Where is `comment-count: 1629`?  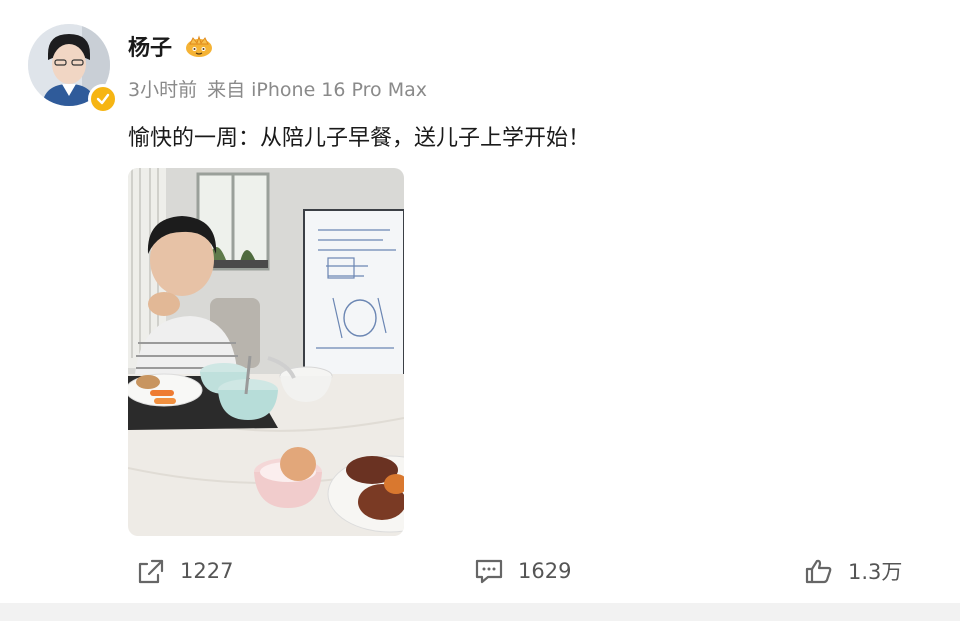
comment-count: 1629 is located at coordinates (545, 571).